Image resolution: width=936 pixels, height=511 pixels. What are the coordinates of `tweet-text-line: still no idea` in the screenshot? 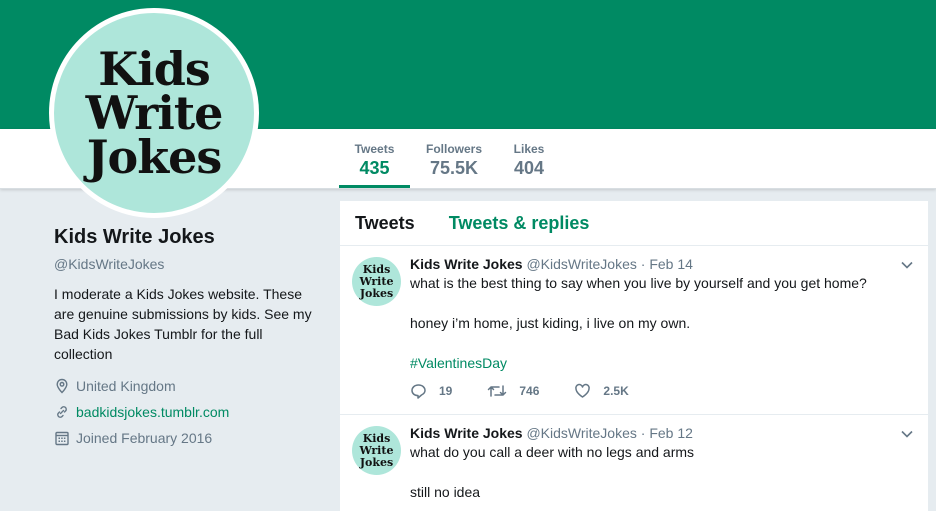 It's located at (445, 492).